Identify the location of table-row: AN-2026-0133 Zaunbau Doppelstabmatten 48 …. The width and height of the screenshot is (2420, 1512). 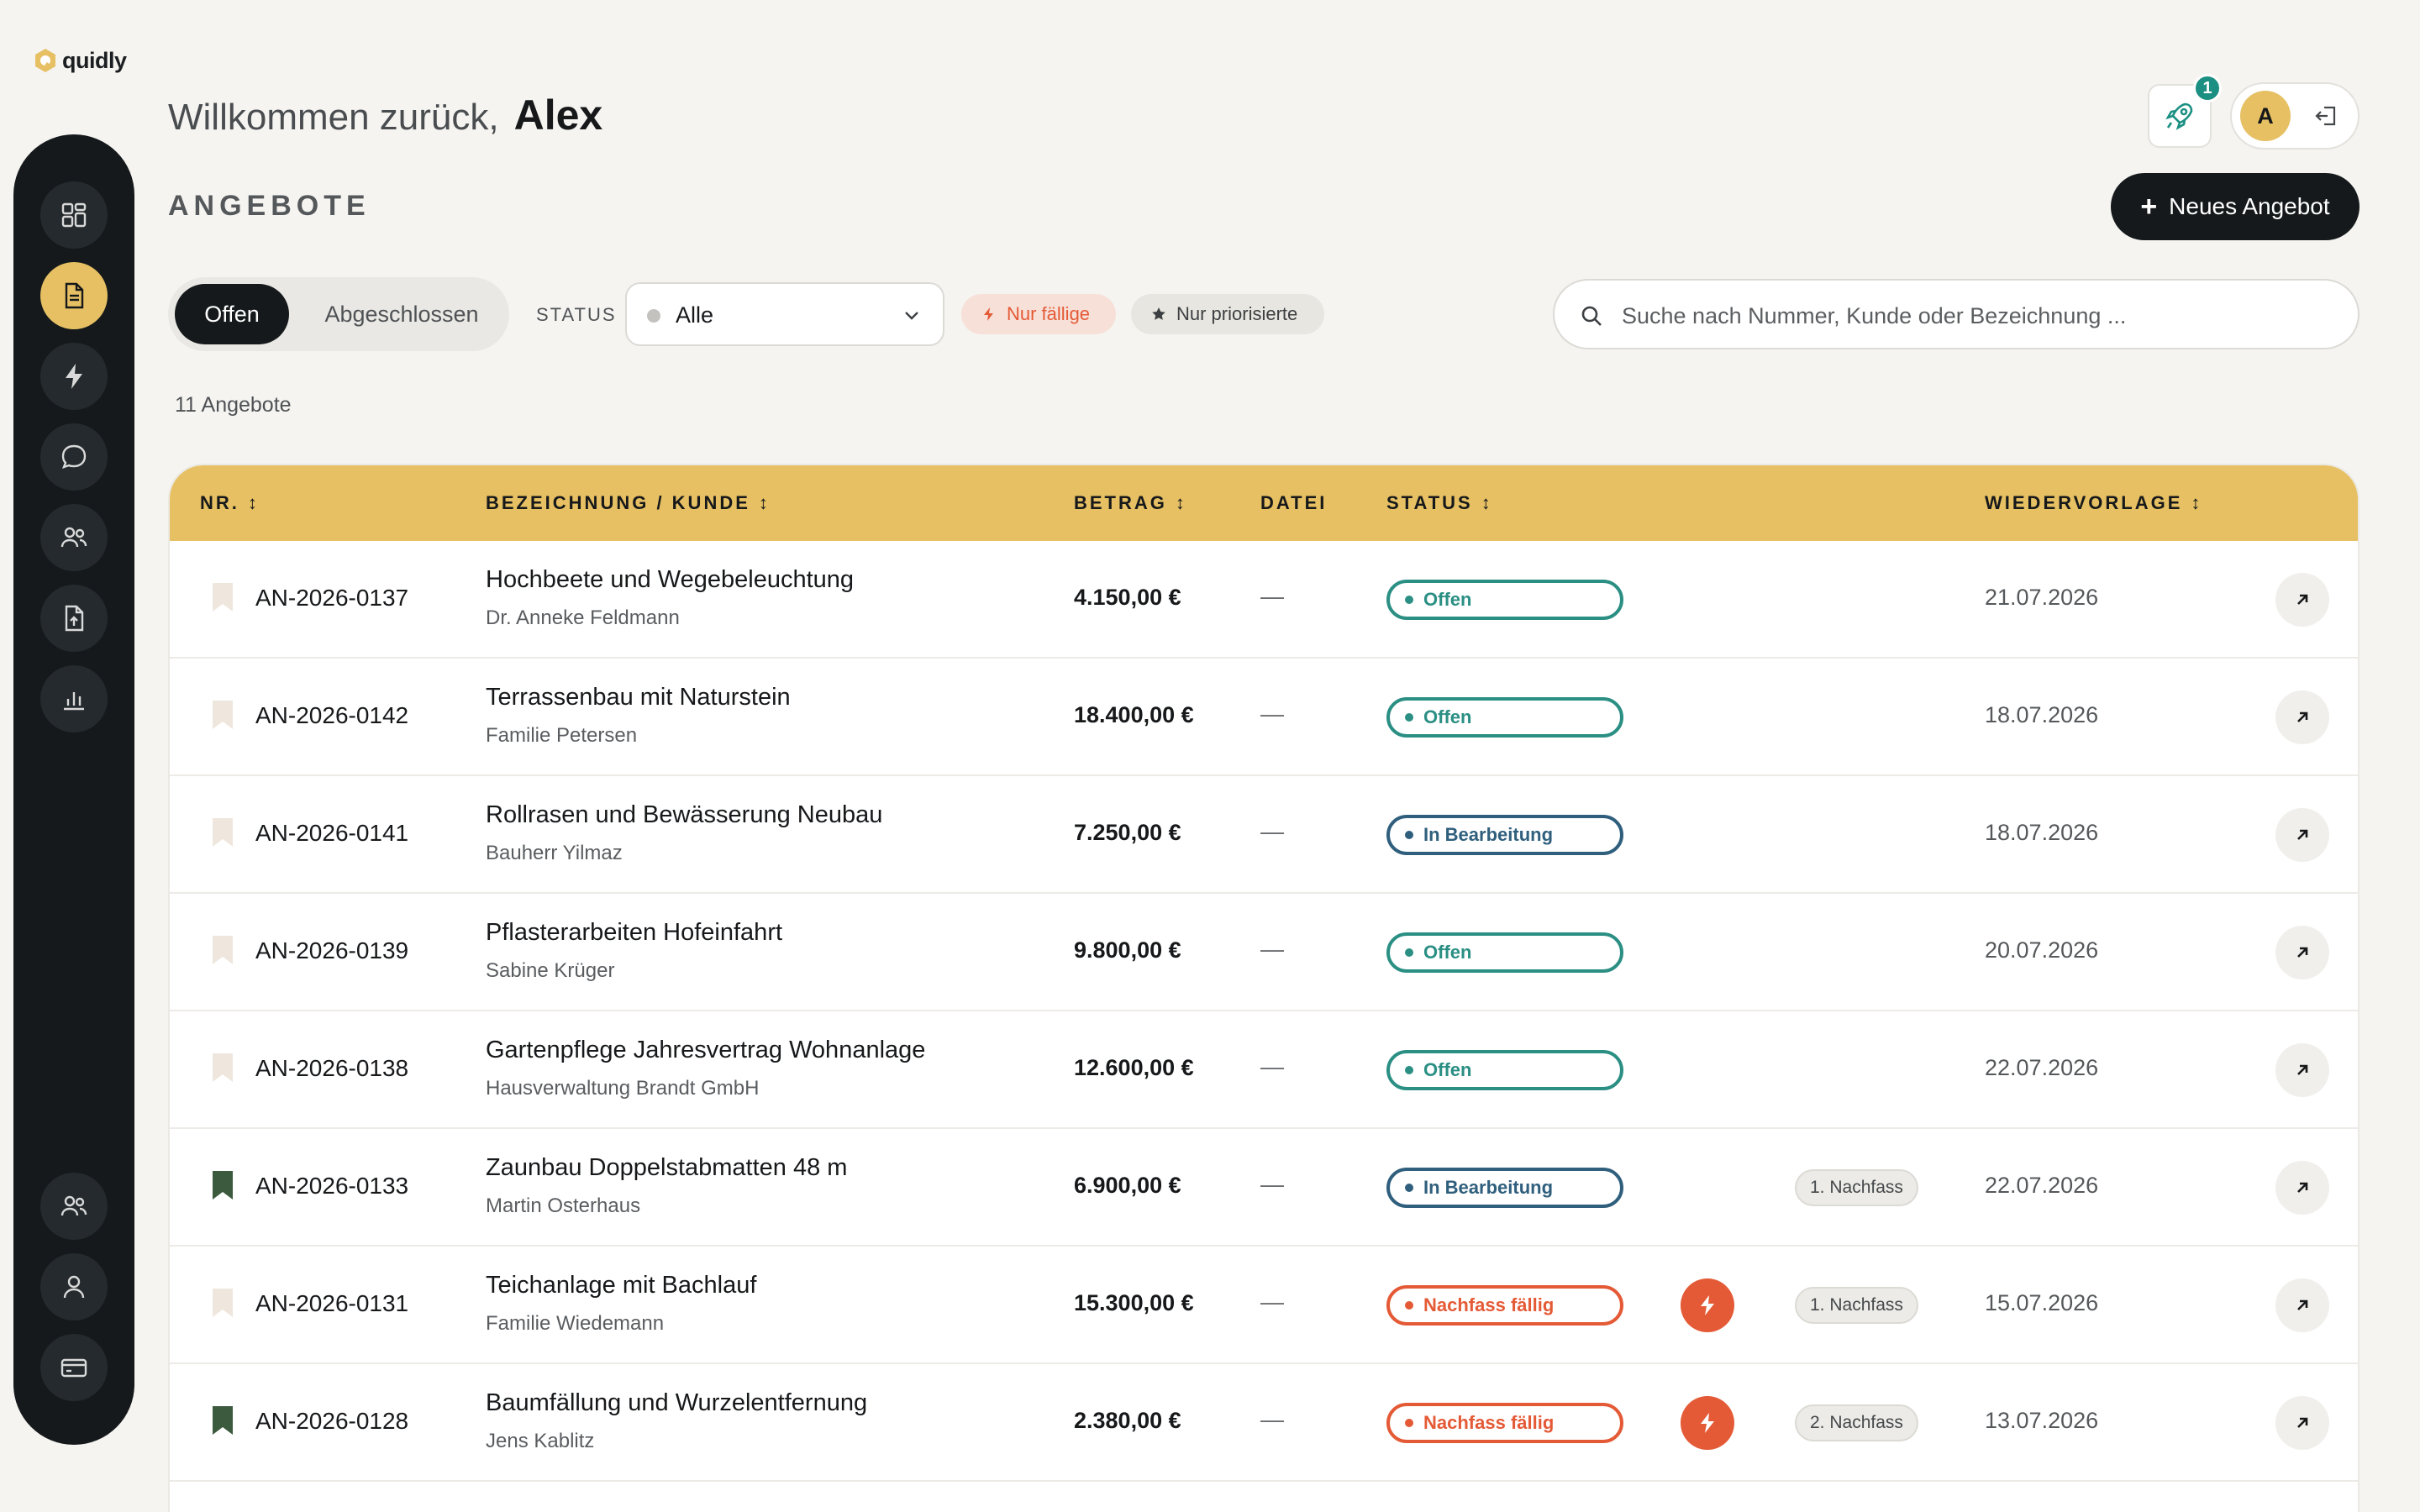
(1264, 1188).